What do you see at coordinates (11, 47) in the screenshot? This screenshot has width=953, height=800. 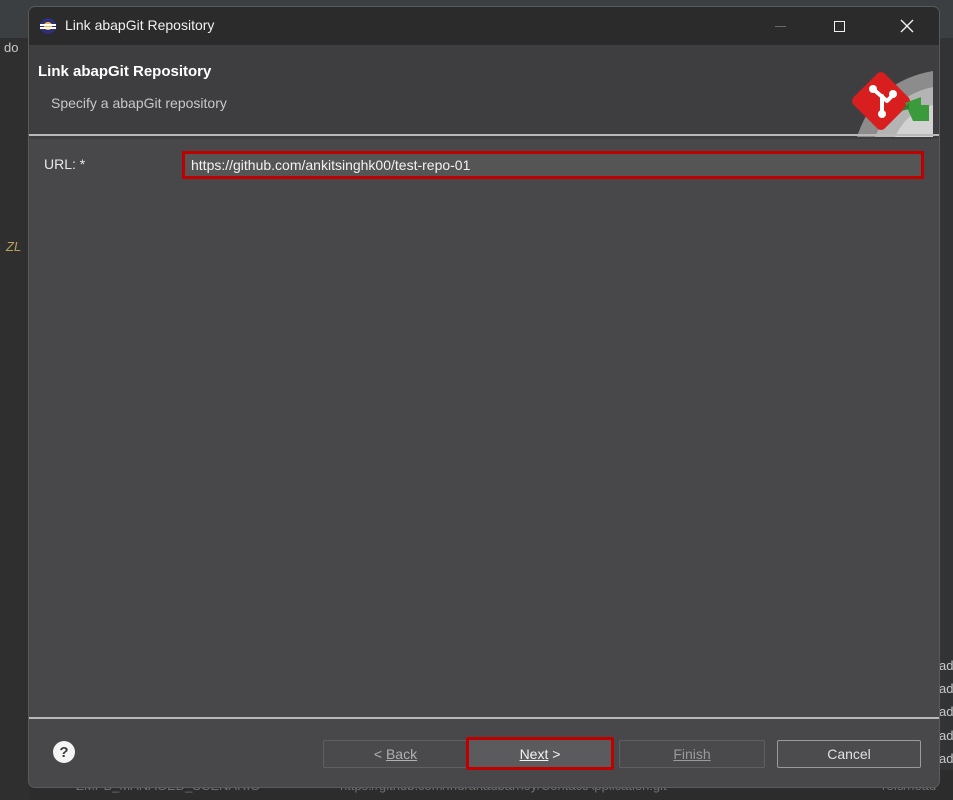 I see `ide-text-fragment: do` at bounding box center [11, 47].